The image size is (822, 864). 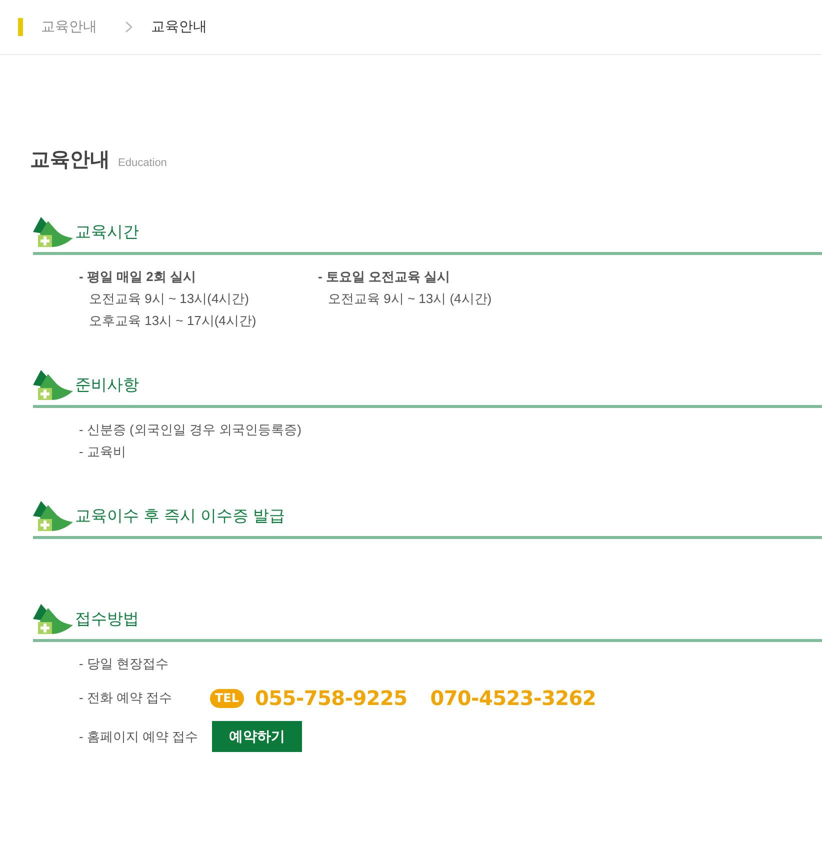 I want to click on list-heading: - 토요일 오전교육 실시, so click(x=385, y=277).